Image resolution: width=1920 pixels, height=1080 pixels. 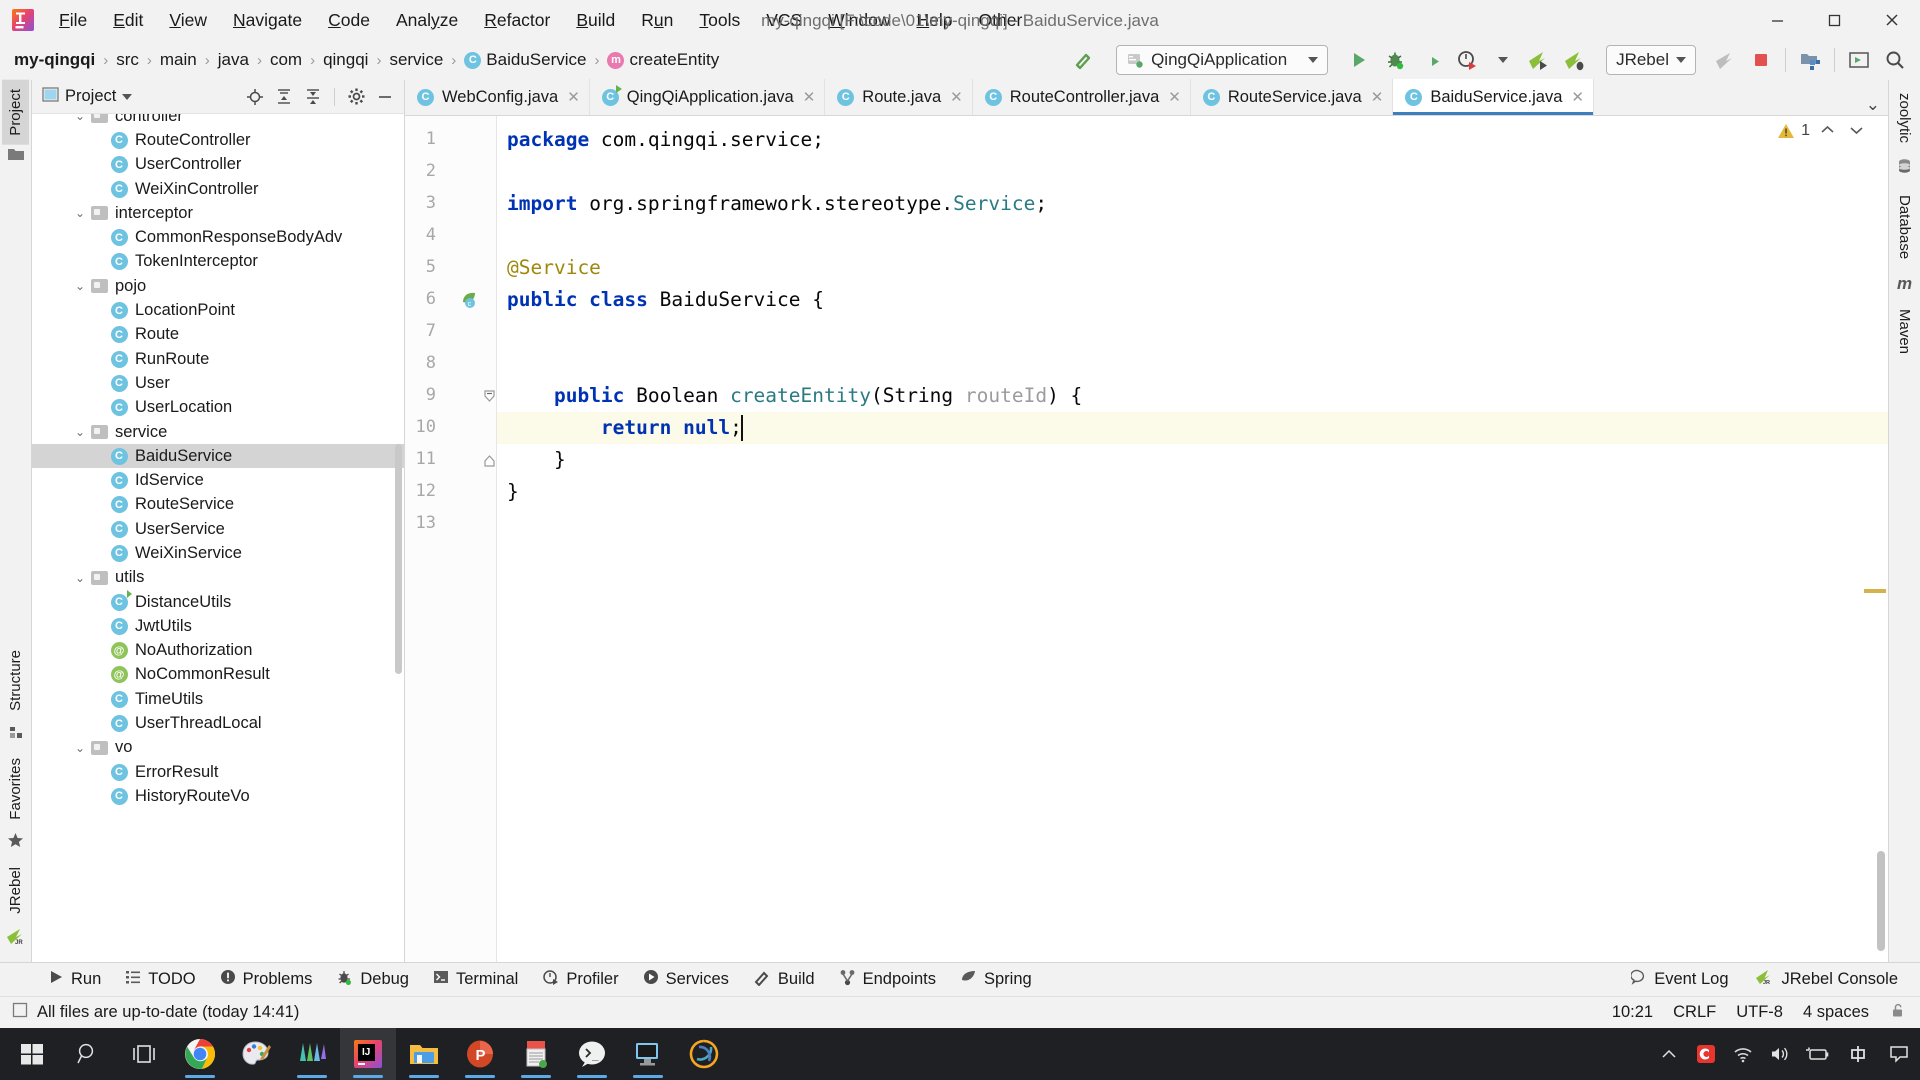 What do you see at coordinates (719, 20) in the screenshot?
I see `menu-item-tools: Tools` at bounding box center [719, 20].